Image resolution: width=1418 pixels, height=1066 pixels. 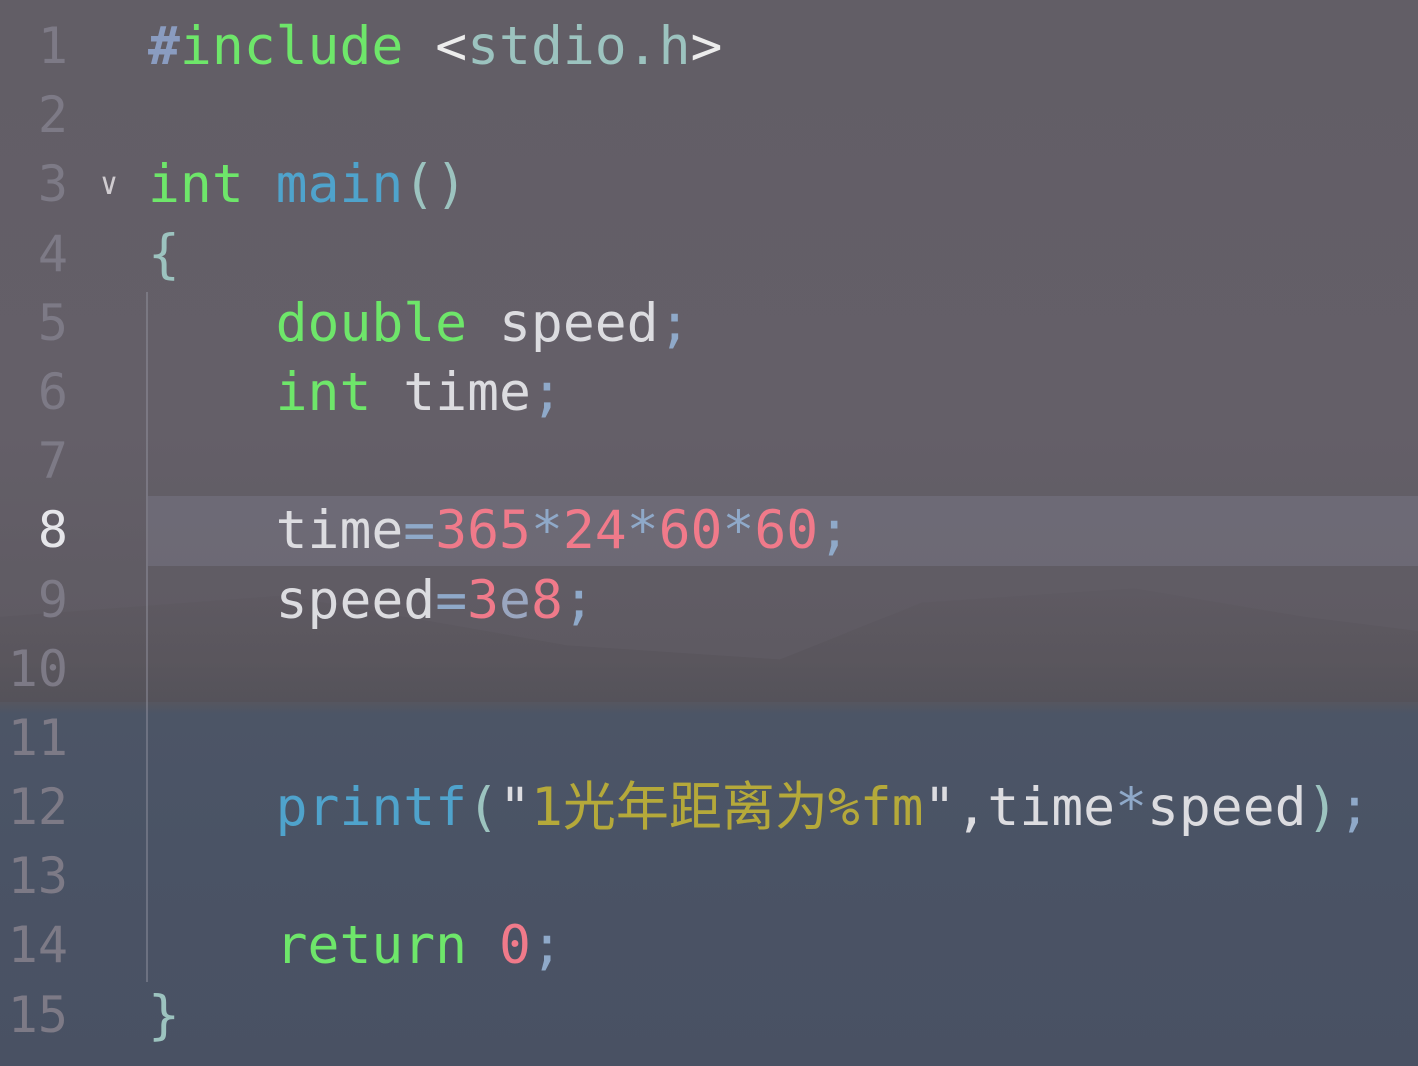 What do you see at coordinates (709, 392) in the screenshot?
I see `code-line: 6 int time;` at bounding box center [709, 392].